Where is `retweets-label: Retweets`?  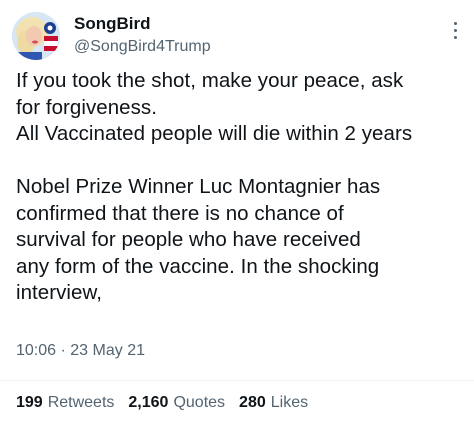 retweets-label: Retweets is located at coordinates (81, 402).